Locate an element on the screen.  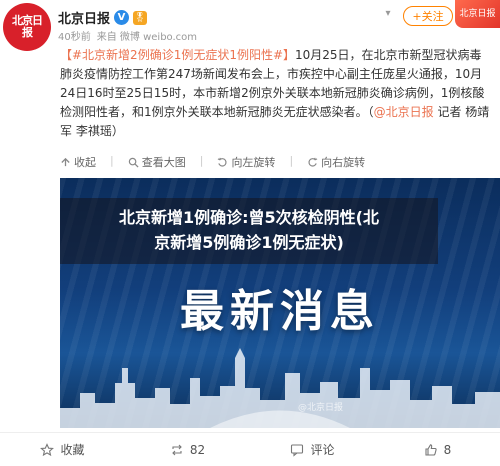
post-source: 来自 微博 weibo.com is located at coordinates (147, 35).